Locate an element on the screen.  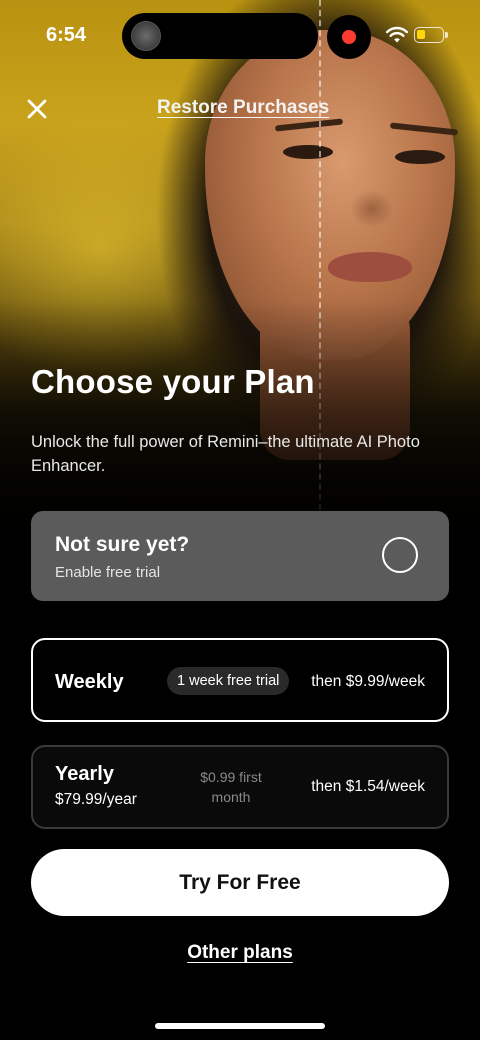
plan-name: Yearly is located at coordinates (84, 774).